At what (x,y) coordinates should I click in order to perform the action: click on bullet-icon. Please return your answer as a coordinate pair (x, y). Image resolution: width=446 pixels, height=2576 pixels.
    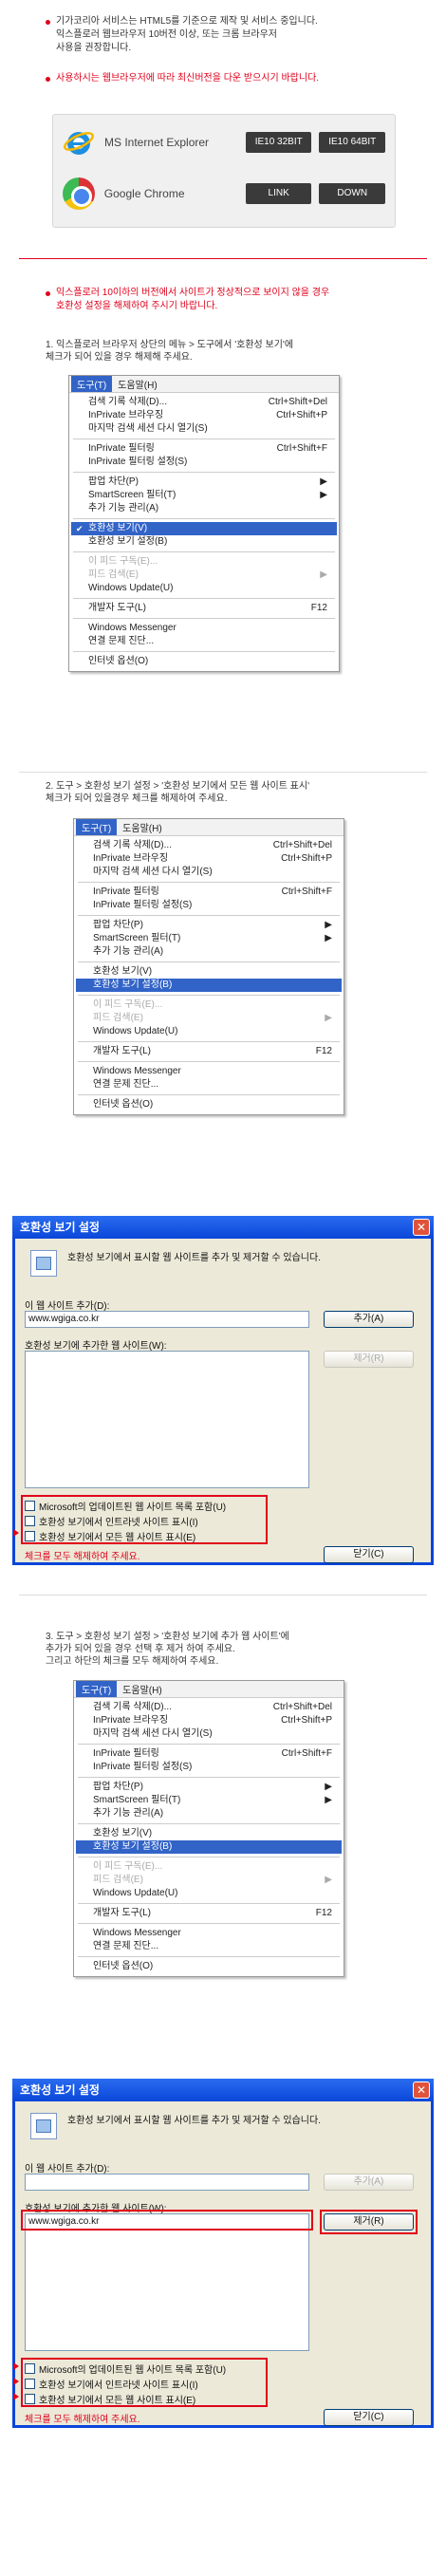
    Looking at the image, I should click on (48, 79).